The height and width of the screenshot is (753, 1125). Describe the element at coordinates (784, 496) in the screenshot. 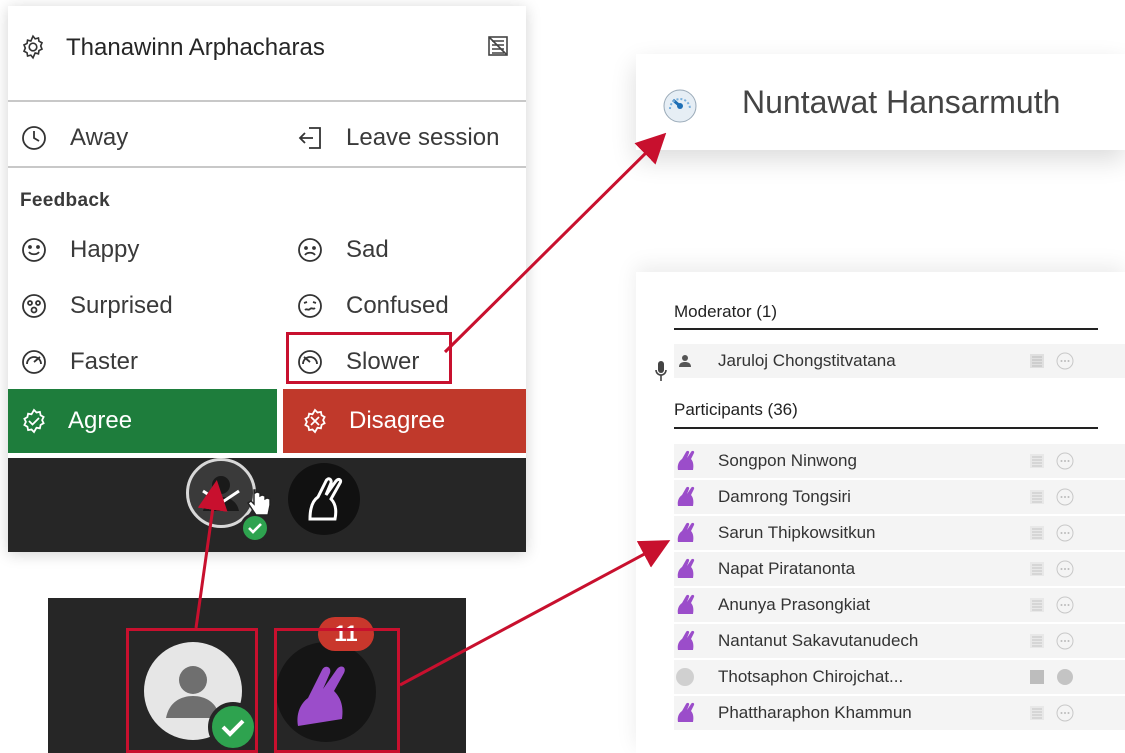

I see `participant-name: Damrong Tongsiri` at that location.